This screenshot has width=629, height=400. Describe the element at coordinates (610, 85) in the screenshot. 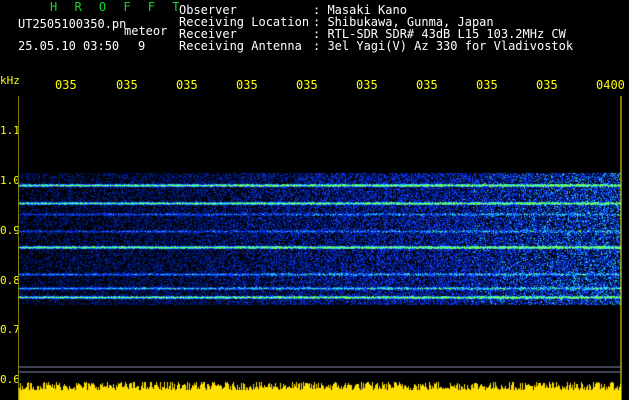

I see `time-tick: 0400` at that location.